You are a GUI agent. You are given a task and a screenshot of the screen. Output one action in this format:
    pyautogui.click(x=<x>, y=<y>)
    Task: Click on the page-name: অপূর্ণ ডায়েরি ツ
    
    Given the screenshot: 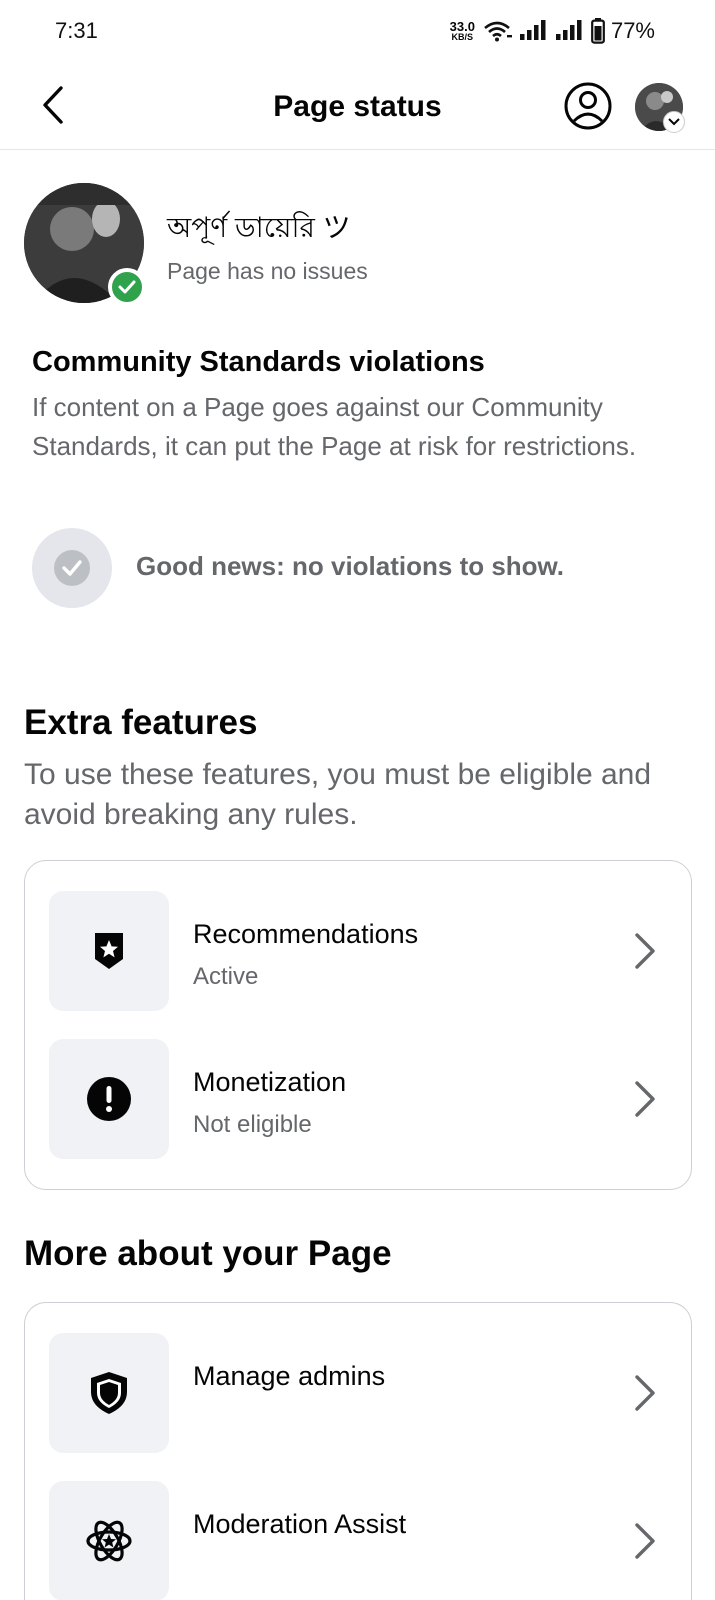 What is the action you would take?
    pyautogui.click(x=259, y=227)
    